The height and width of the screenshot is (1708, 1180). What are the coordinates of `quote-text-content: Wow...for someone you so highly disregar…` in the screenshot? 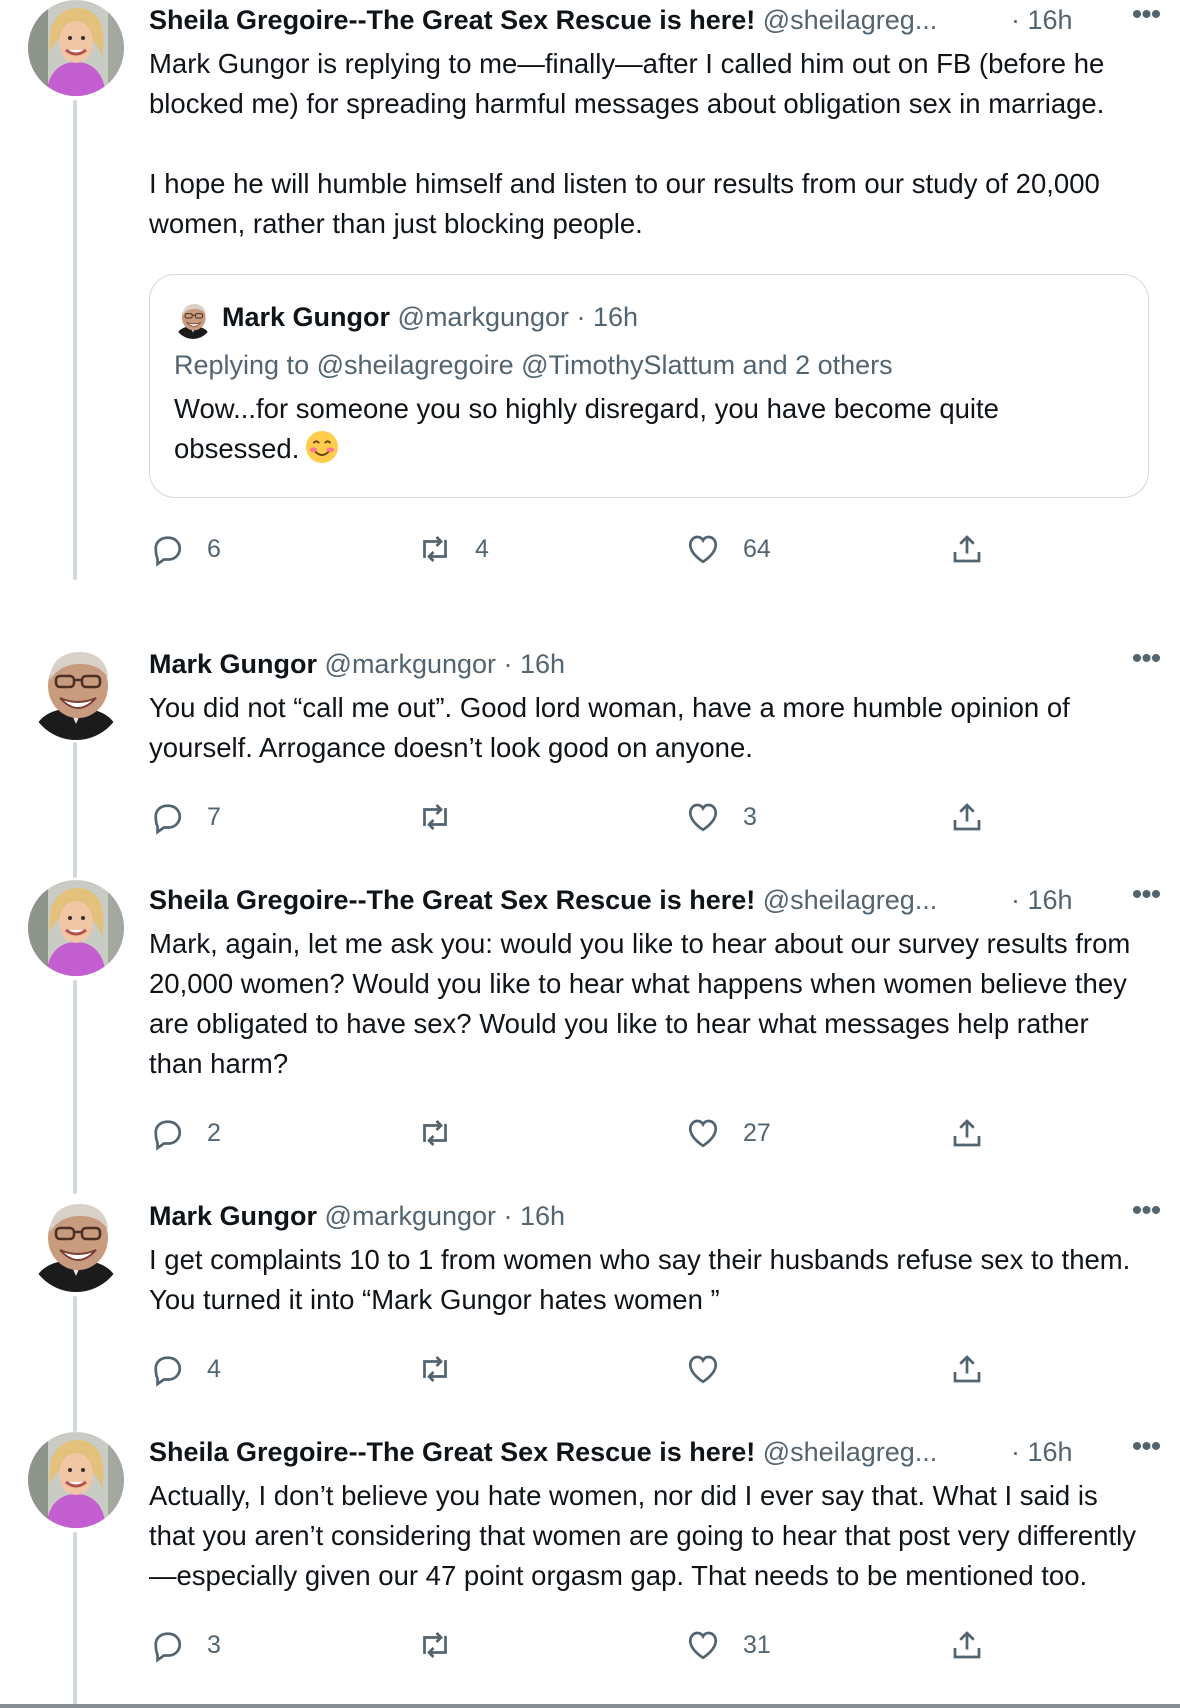 It's located at (586, 428).